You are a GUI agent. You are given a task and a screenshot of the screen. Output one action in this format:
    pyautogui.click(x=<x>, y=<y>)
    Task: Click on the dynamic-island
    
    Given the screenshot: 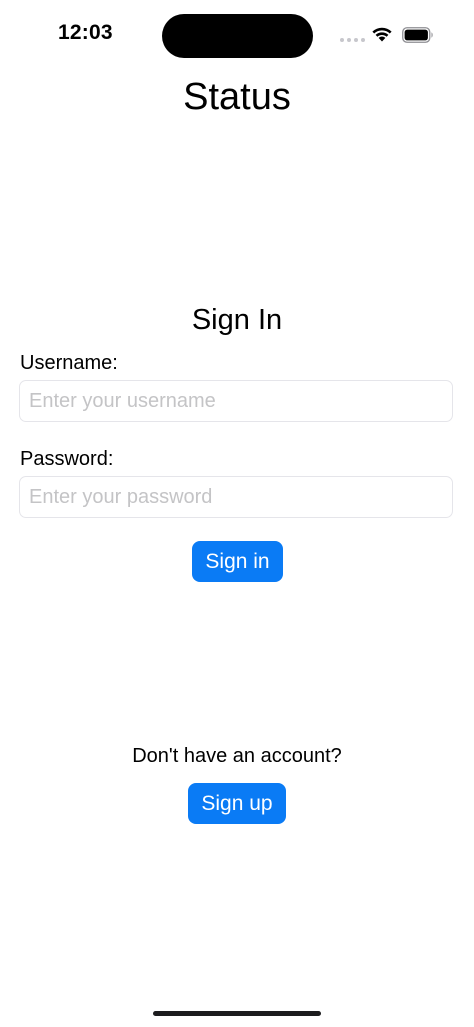 What is the action you would take?
    pyautogui.click(x=237, y=36)
    